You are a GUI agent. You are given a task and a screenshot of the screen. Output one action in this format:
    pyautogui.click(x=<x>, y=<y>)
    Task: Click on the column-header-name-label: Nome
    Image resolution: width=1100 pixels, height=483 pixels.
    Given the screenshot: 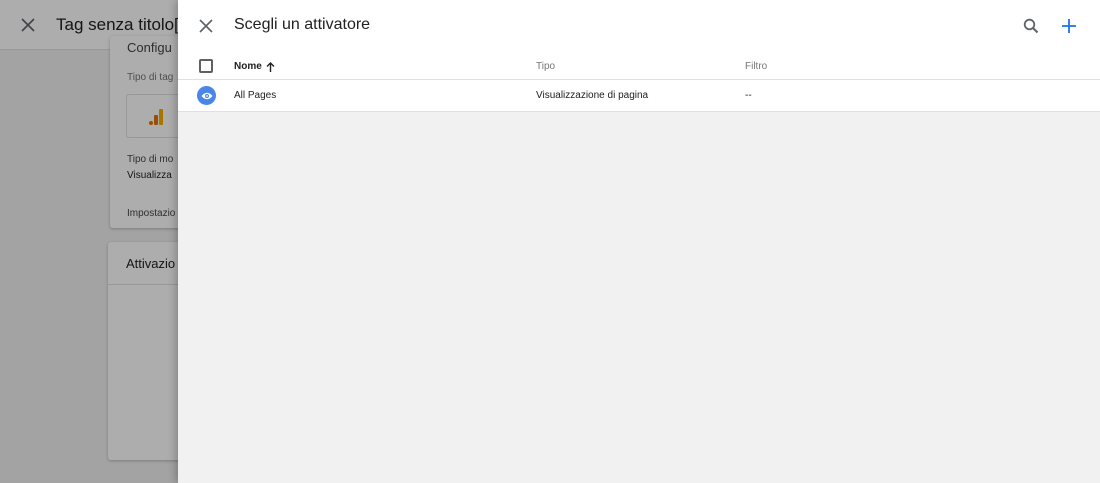 What is the action you would take?
    pyautogui.click(x=248, y=66)
    